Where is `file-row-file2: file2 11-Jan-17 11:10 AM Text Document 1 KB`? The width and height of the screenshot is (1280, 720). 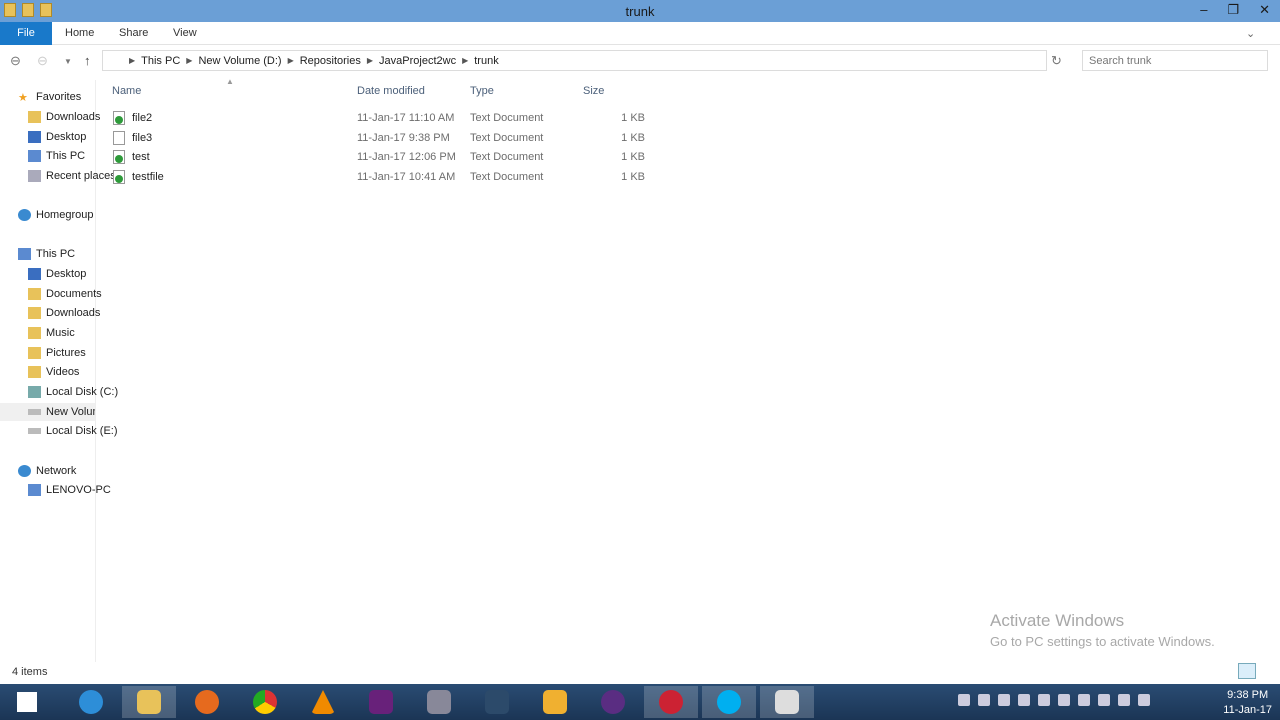
file-row-file2: file2 11-Jan-17 11:10 AM Text Document 1 KB is located at coordinates (380, 118).